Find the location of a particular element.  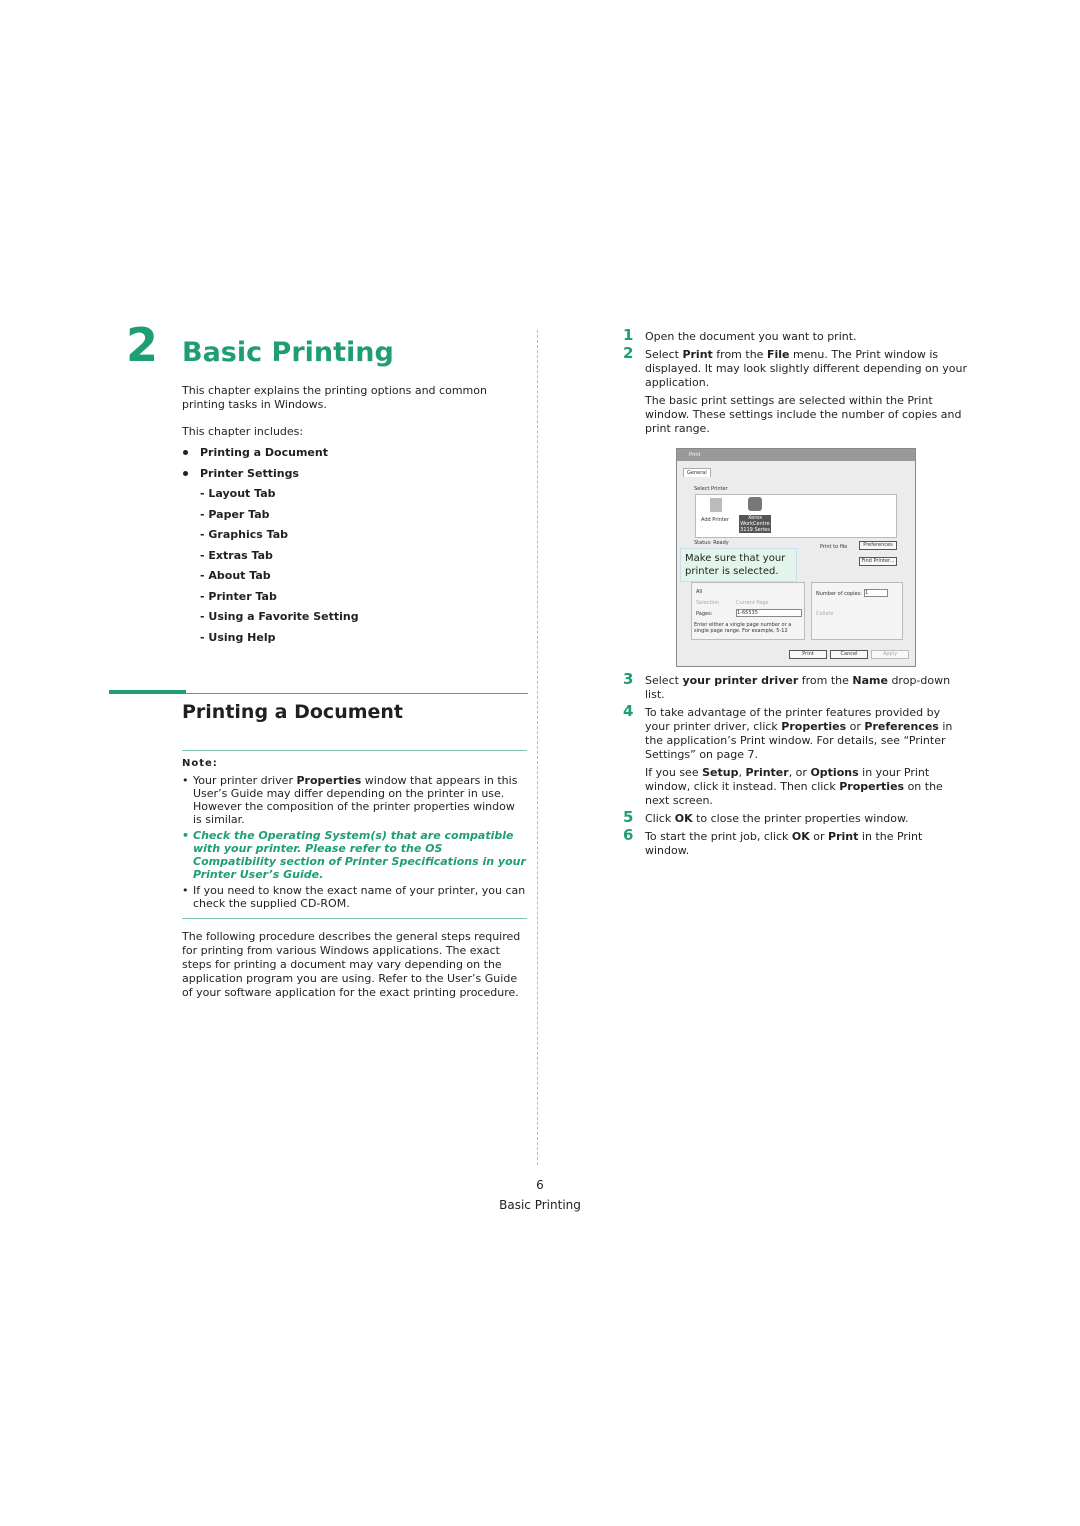

radio-all: All is located at coordinates (699, 592).